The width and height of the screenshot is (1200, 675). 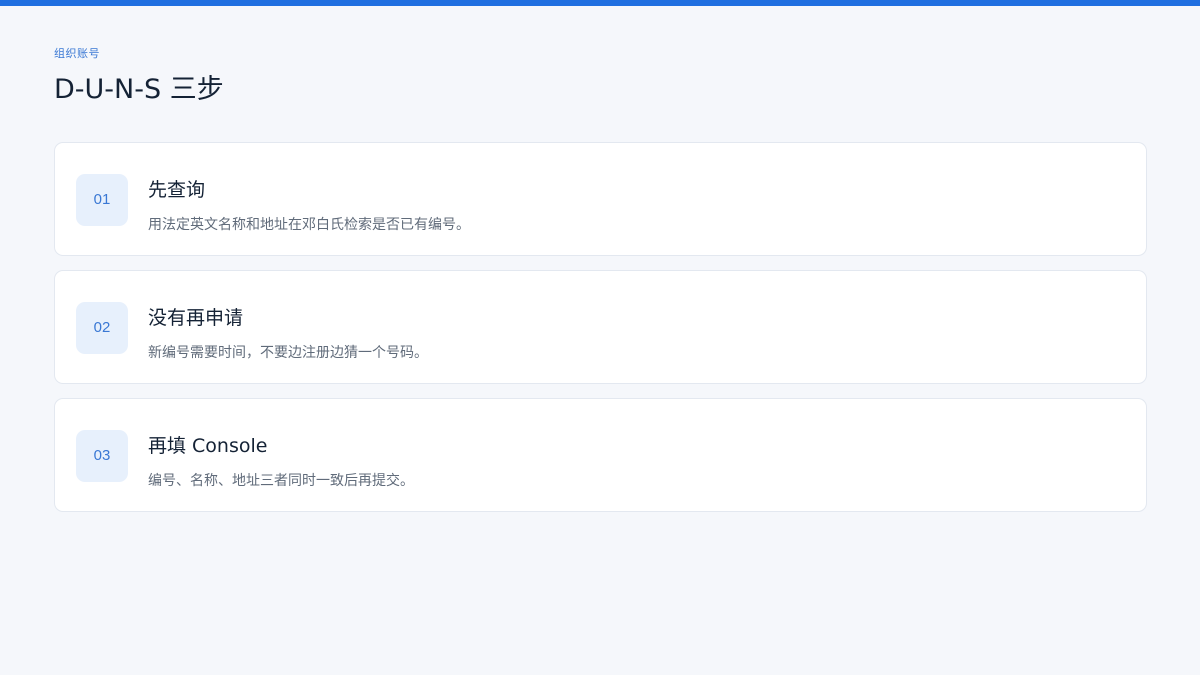 I want to click on step-title: 先查询, so click(x=177, y=190).